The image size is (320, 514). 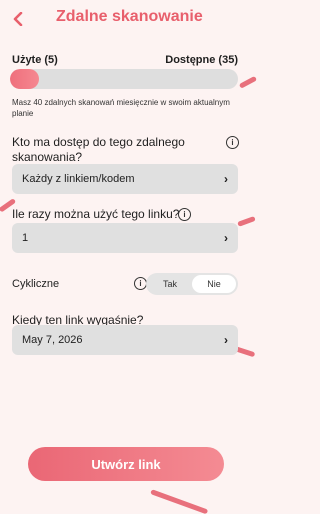 I want to click on header: Zdalne skanowanie, so click(x=125, y=20).